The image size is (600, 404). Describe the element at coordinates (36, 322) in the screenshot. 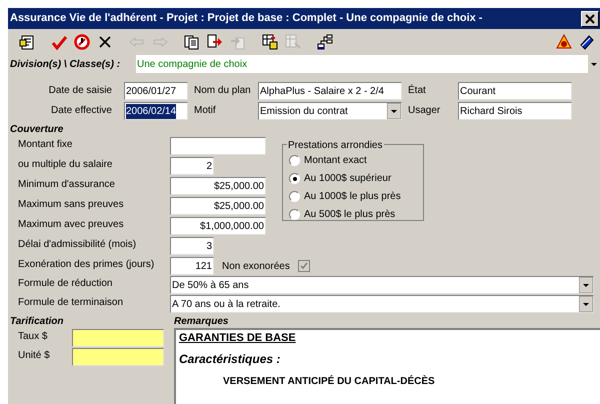

I see `section-title: Tarification` at that location.